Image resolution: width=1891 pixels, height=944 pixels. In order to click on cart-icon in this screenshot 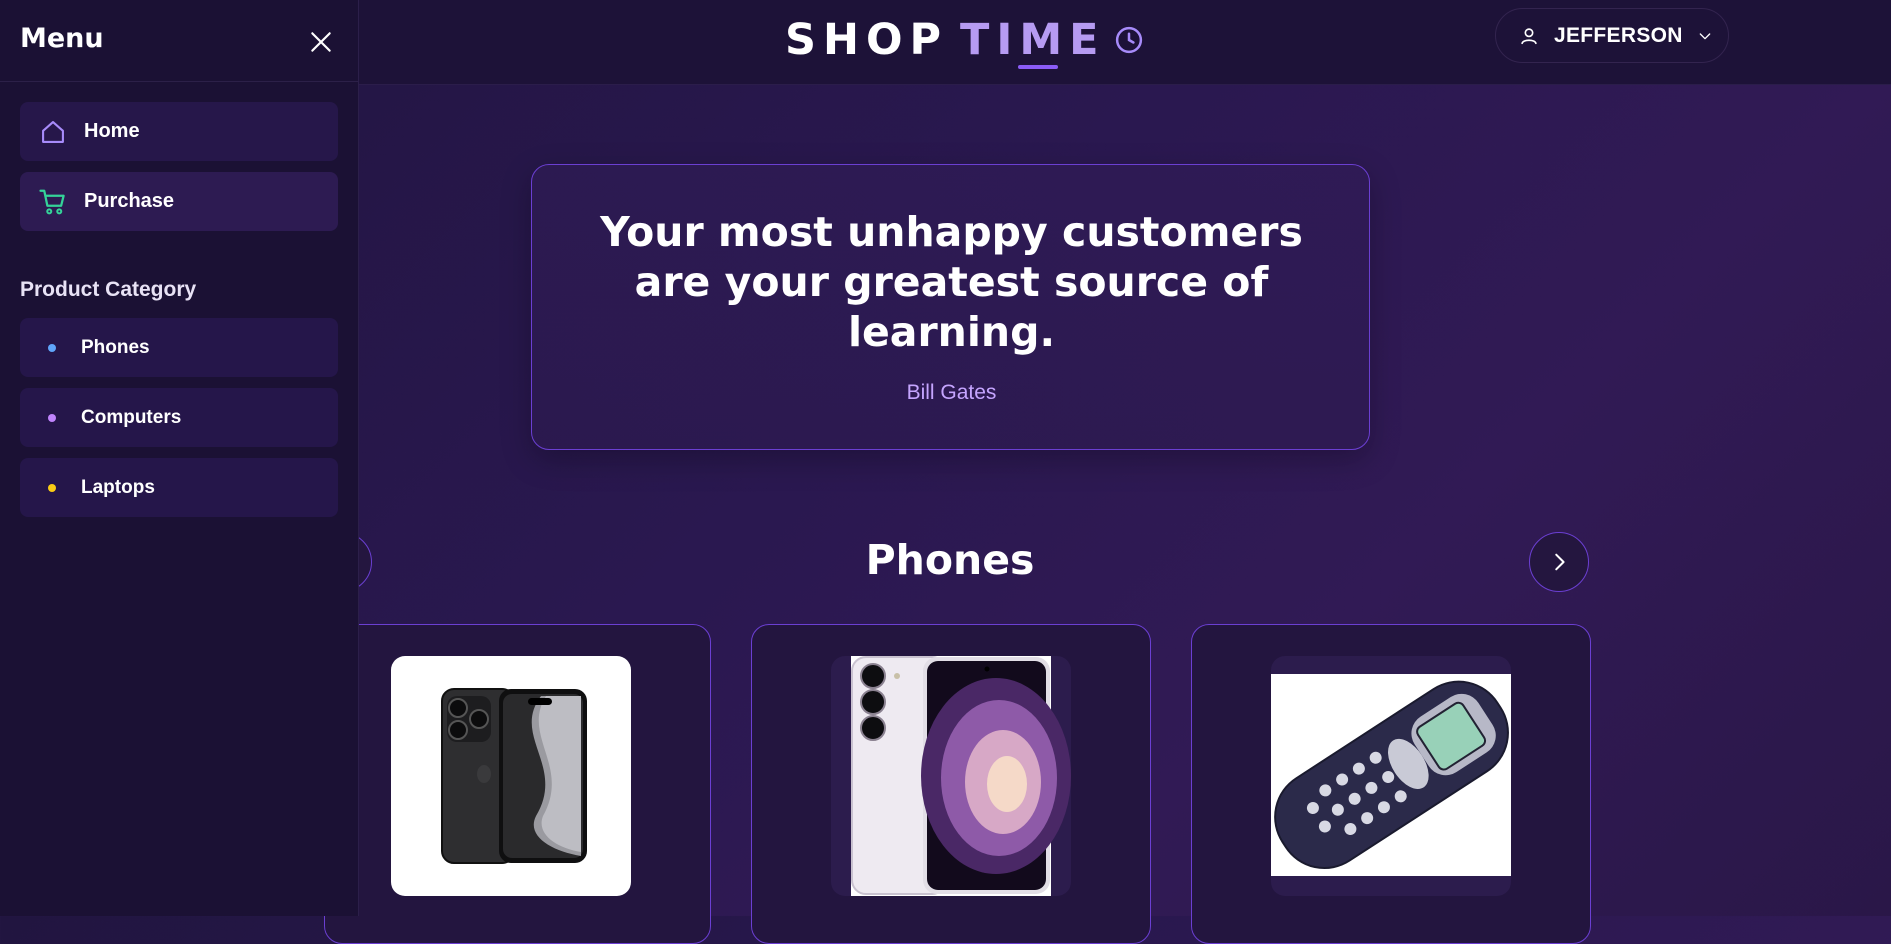, I will do `click(53, 202)`.